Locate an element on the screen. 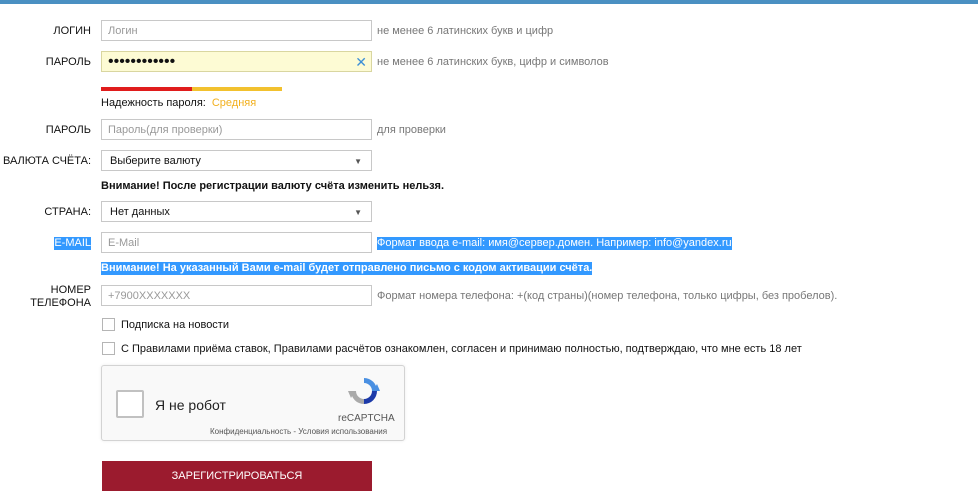  email-input: E-Mail is located at coordinates (236, 242).